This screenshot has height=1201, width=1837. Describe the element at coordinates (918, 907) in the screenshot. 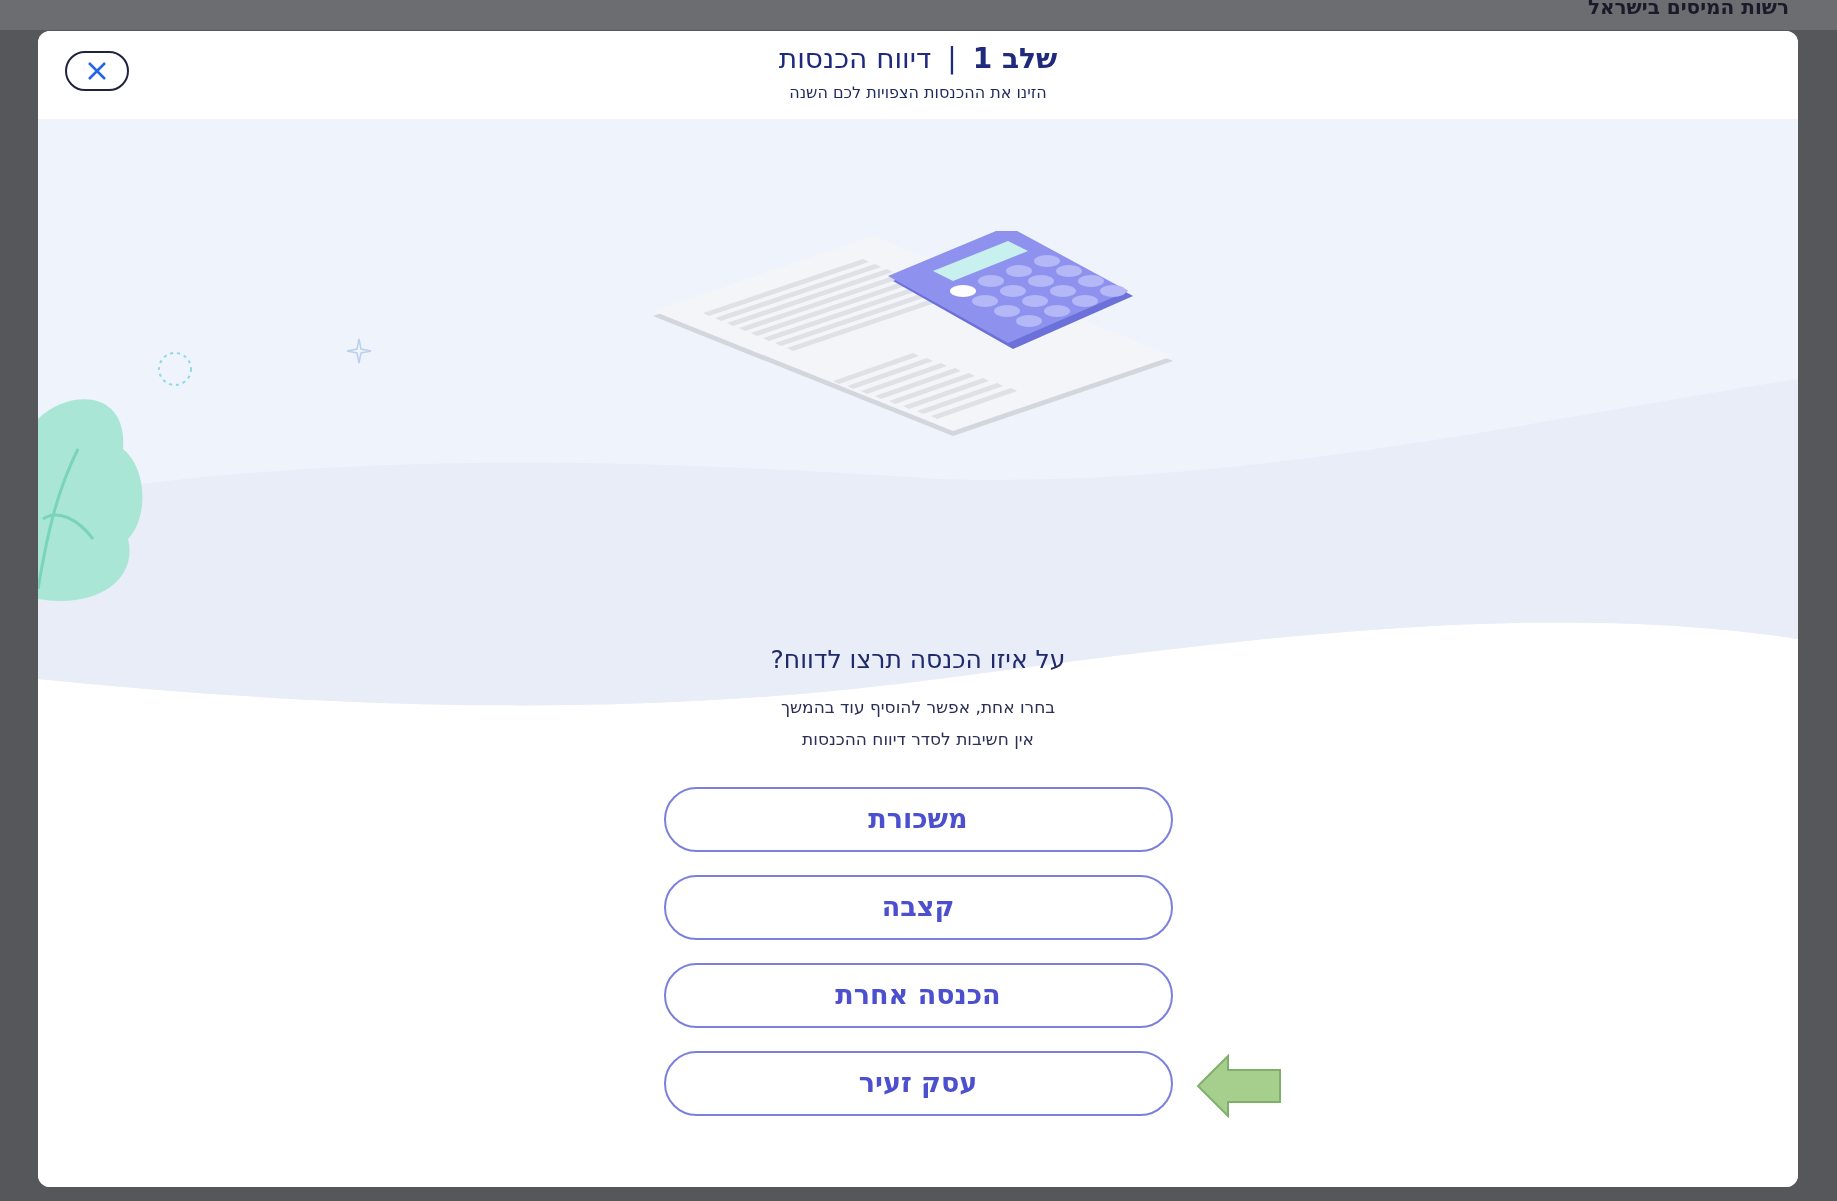

I see `income-option-button: קצבה` at that location.